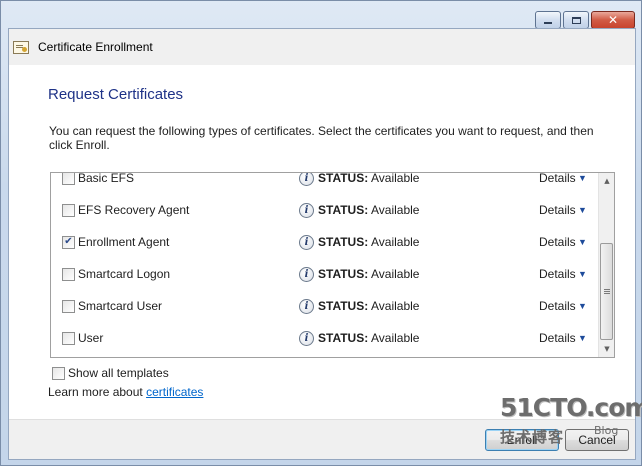 This screenshot has width=642, height=466. I want to click on certificate-checkbox: ✔, so click(68, 242).